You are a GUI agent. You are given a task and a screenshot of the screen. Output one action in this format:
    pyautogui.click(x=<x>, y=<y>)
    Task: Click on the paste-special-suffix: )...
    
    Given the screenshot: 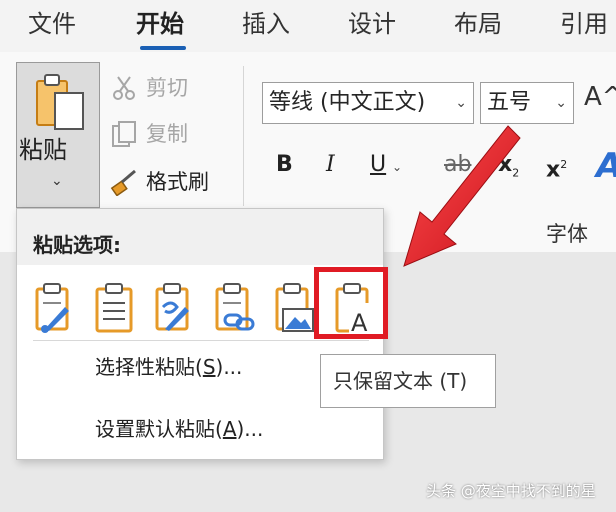 What is the action you would take?
    pyautogui.click(x=229, y=367)
    